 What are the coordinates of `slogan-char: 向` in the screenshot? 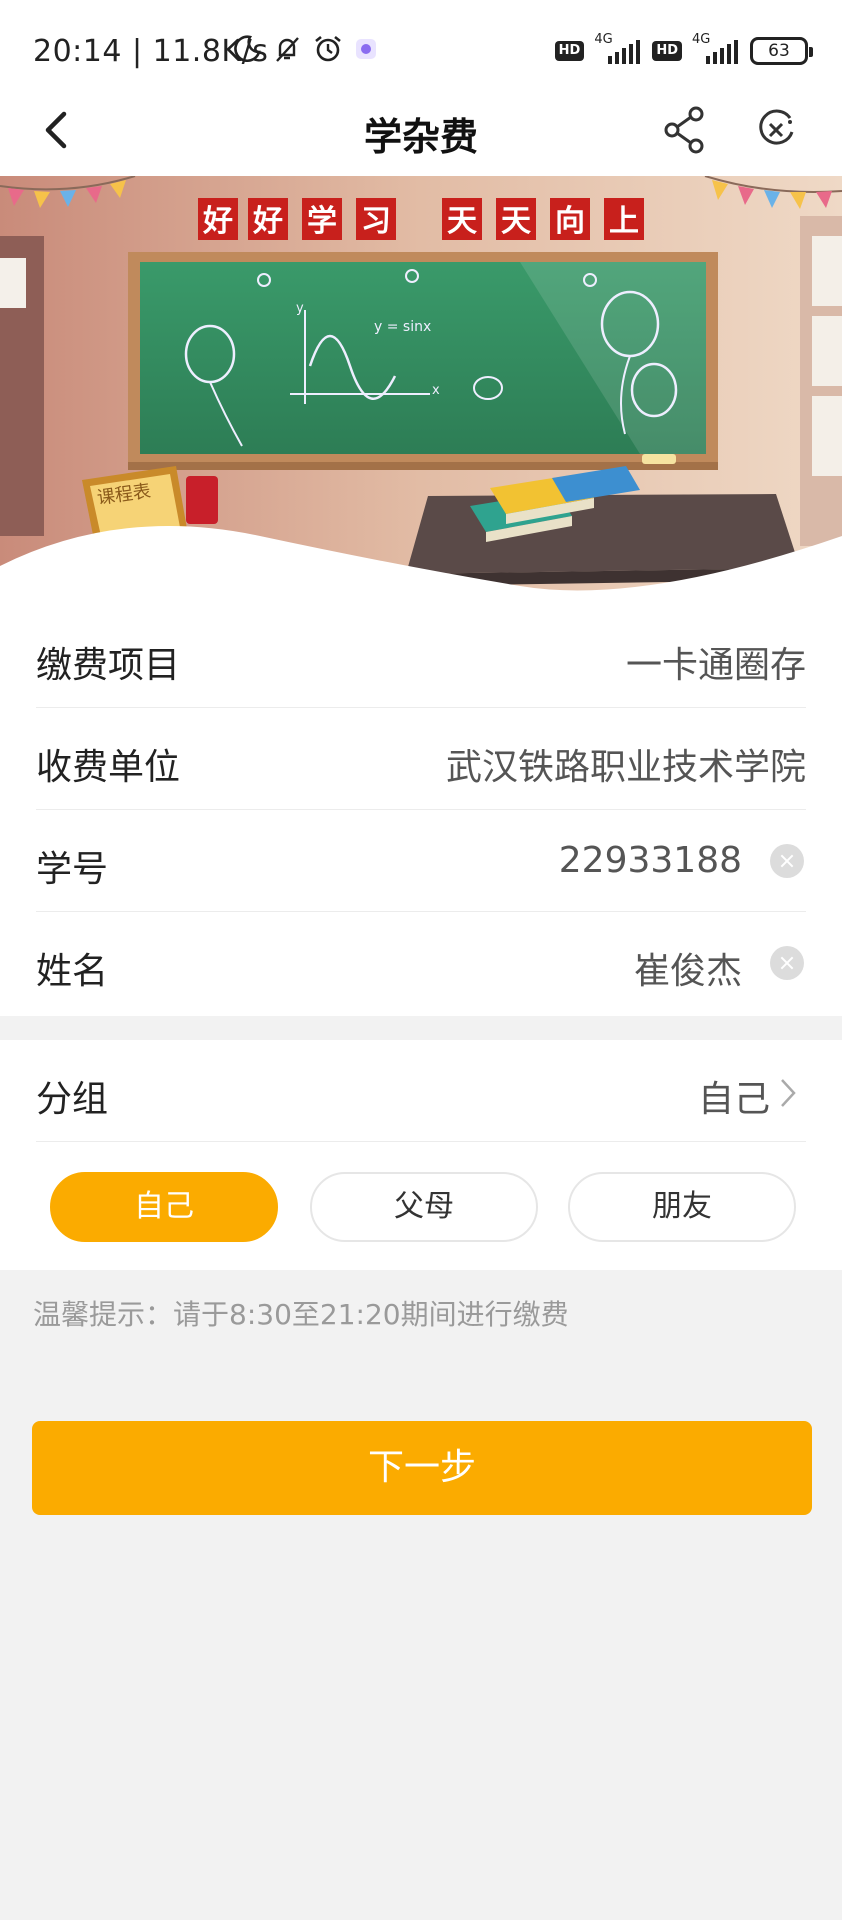 It's located at (570, 221).